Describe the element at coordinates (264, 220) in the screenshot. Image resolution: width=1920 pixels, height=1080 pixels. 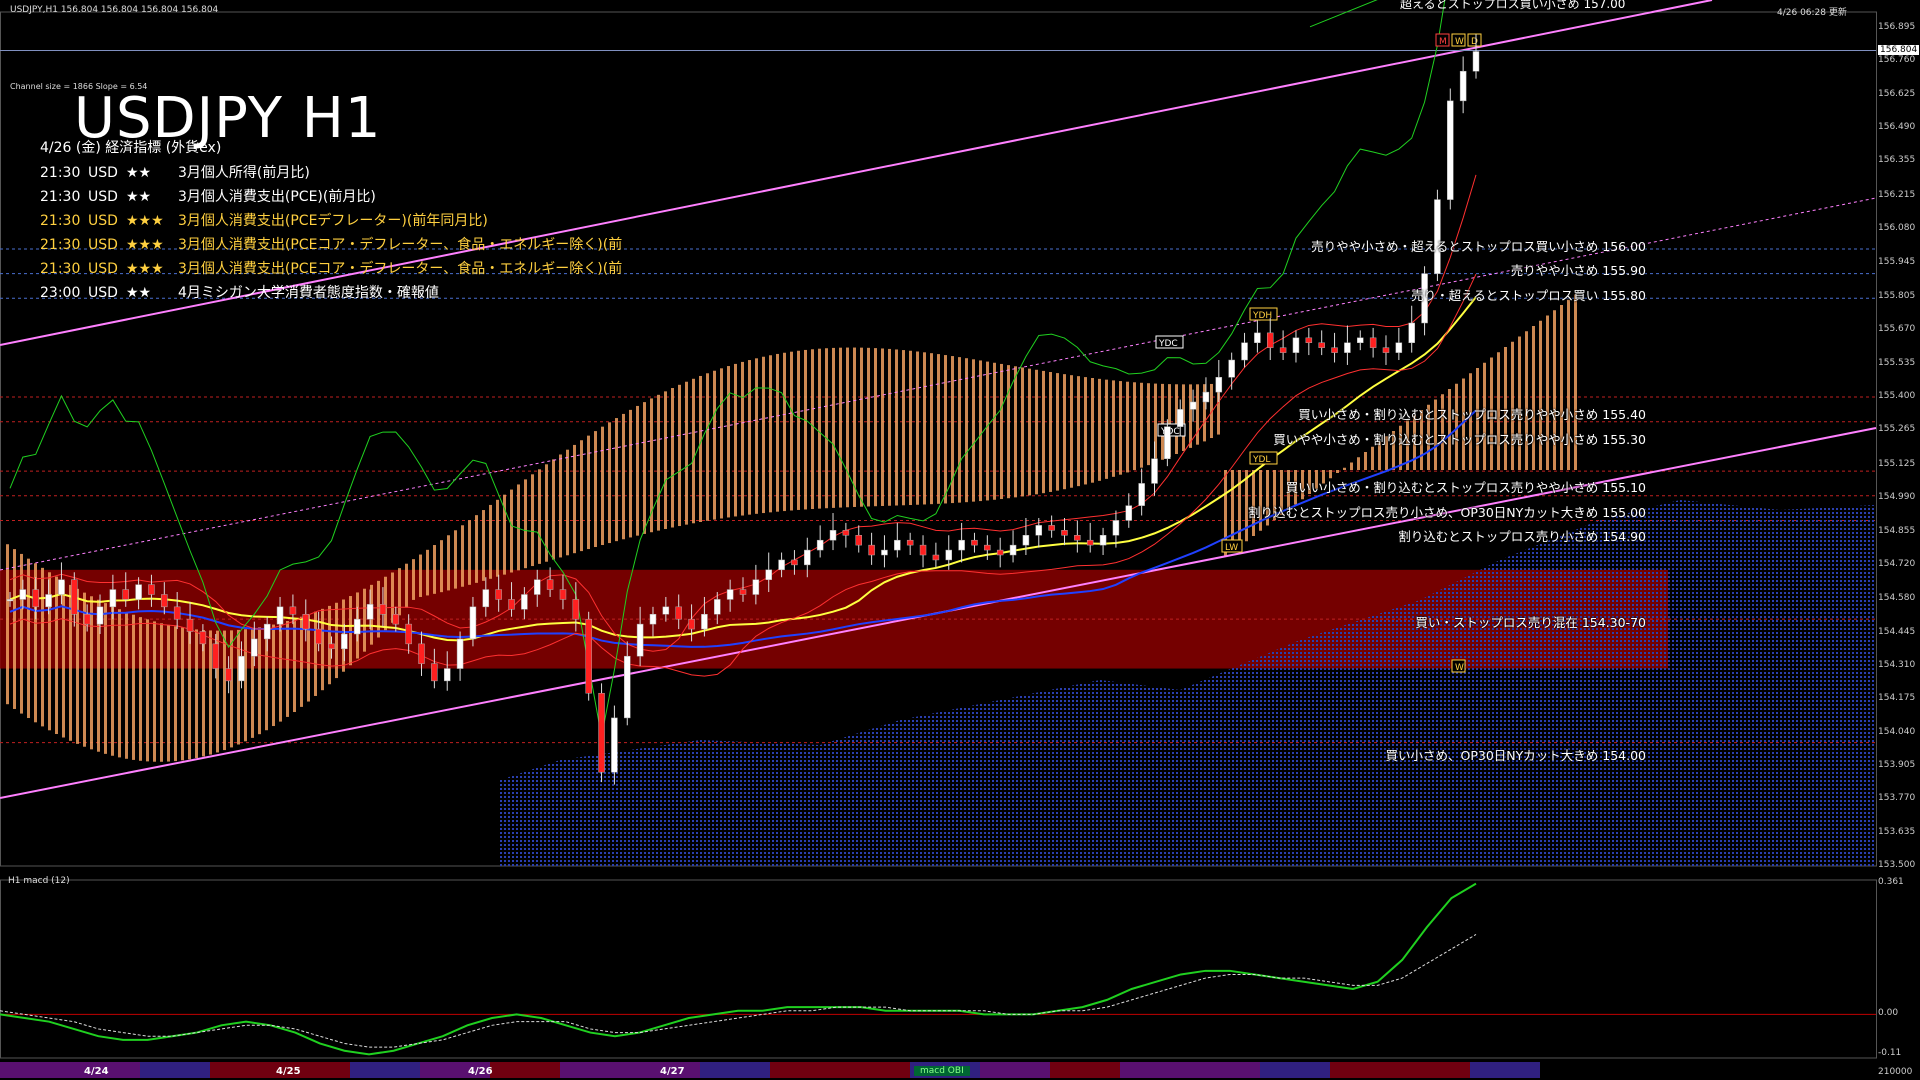
I see `calendar-event: 21:30 USD ★★★ 3月個人消費支出(PCEデフレーター)(前年同月比)` at that location.